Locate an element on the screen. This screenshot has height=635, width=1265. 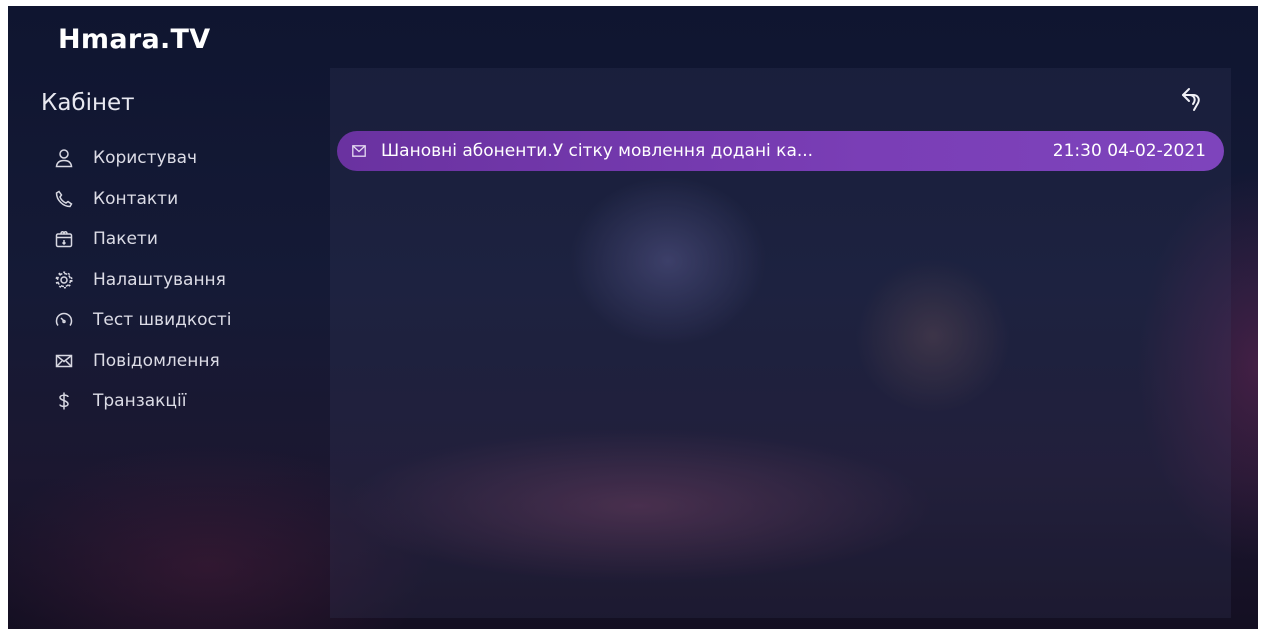
sidebar-item-label: Тест швидкості is located at coordinates (162, 320).